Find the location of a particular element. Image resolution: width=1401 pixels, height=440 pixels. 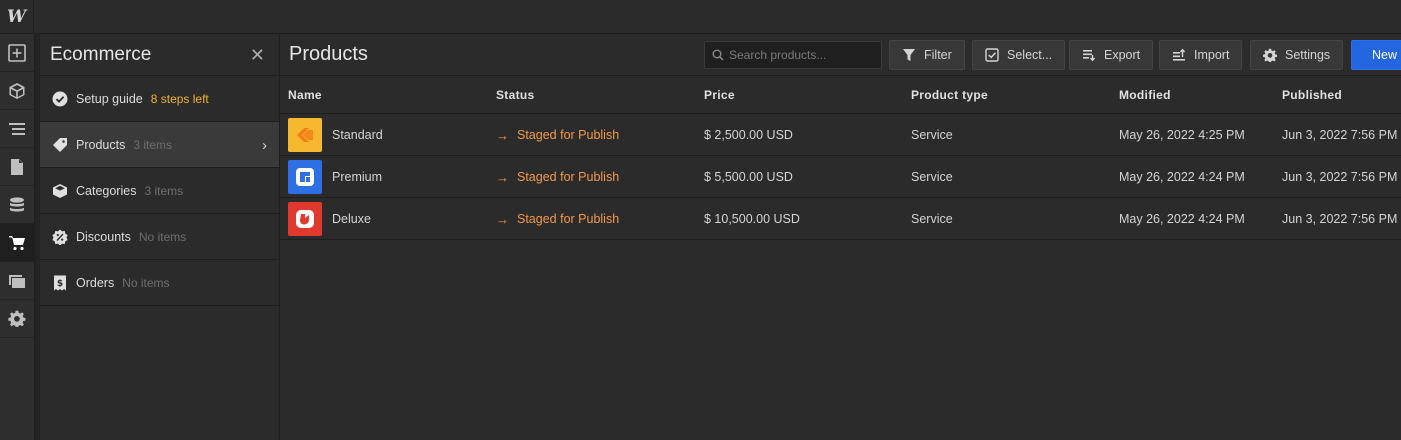

page-title: Products is located at coordinates (328, 54).